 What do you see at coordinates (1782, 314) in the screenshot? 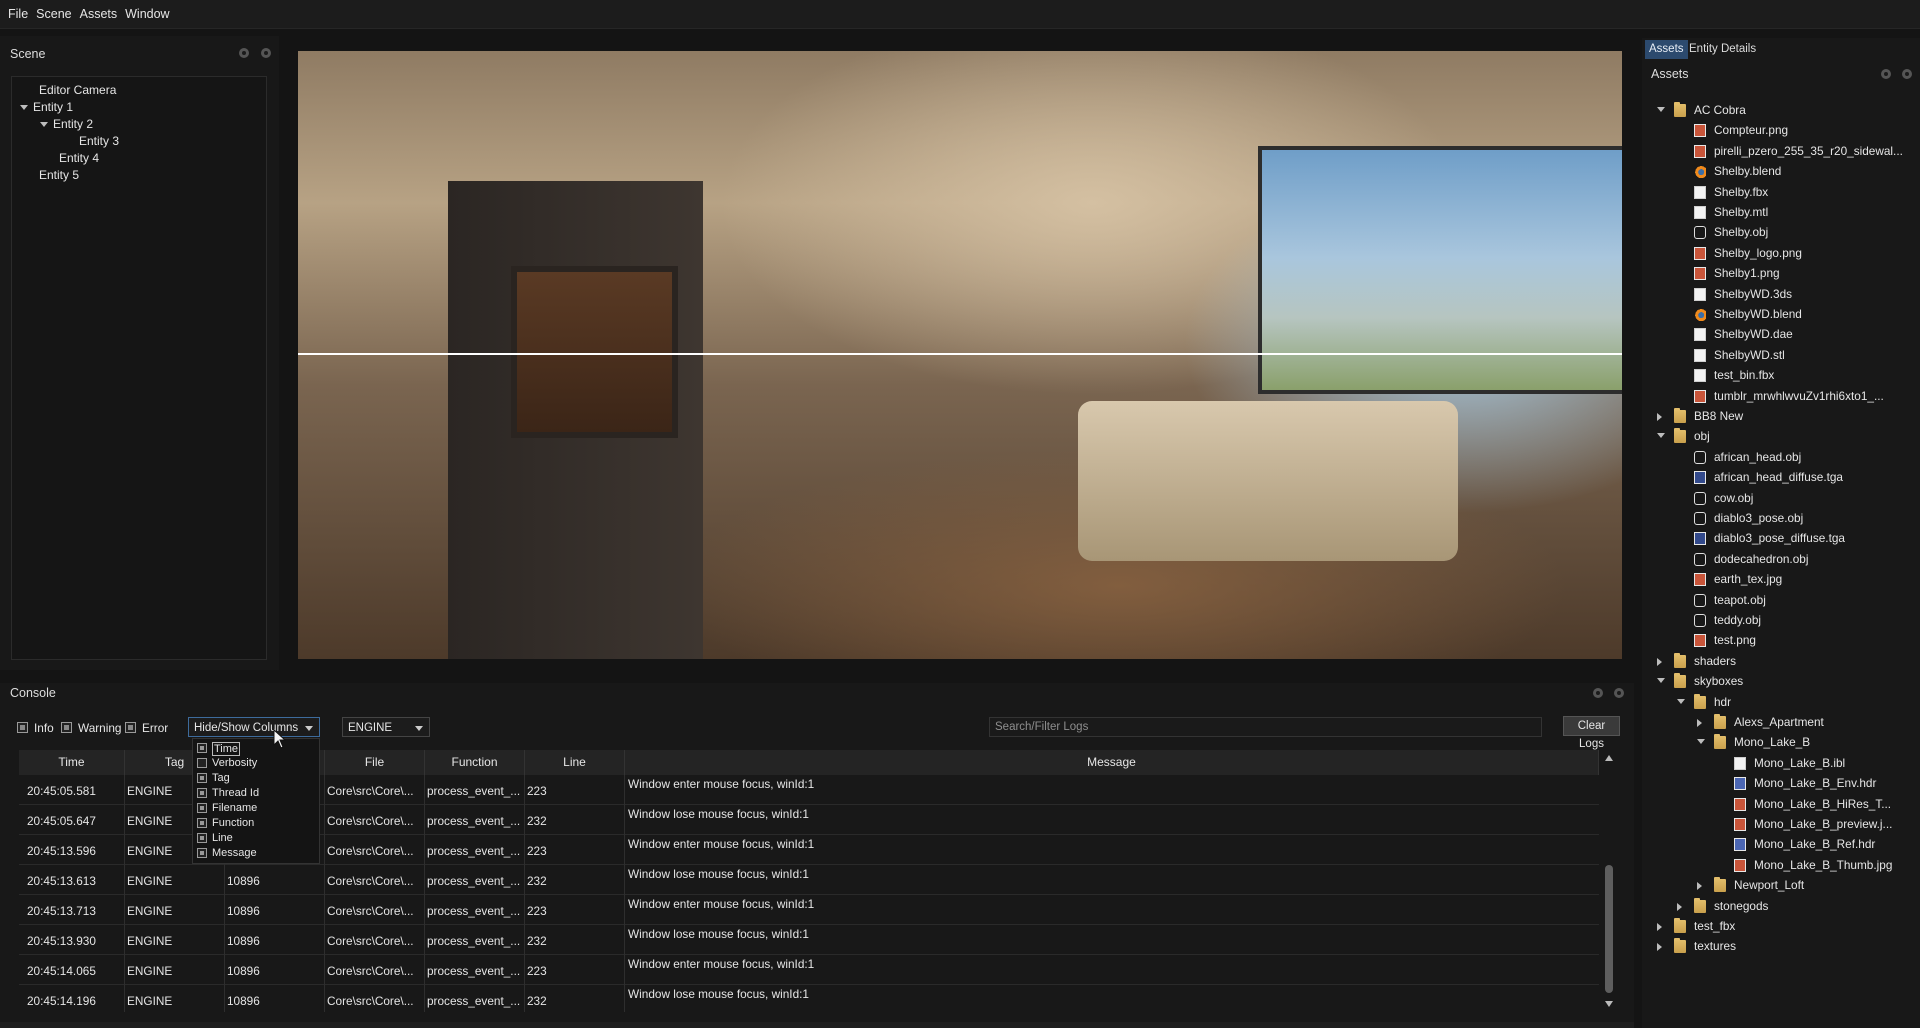
I see `asset-file: ShelbyWD.blend` at bounding box center [1782, 314].